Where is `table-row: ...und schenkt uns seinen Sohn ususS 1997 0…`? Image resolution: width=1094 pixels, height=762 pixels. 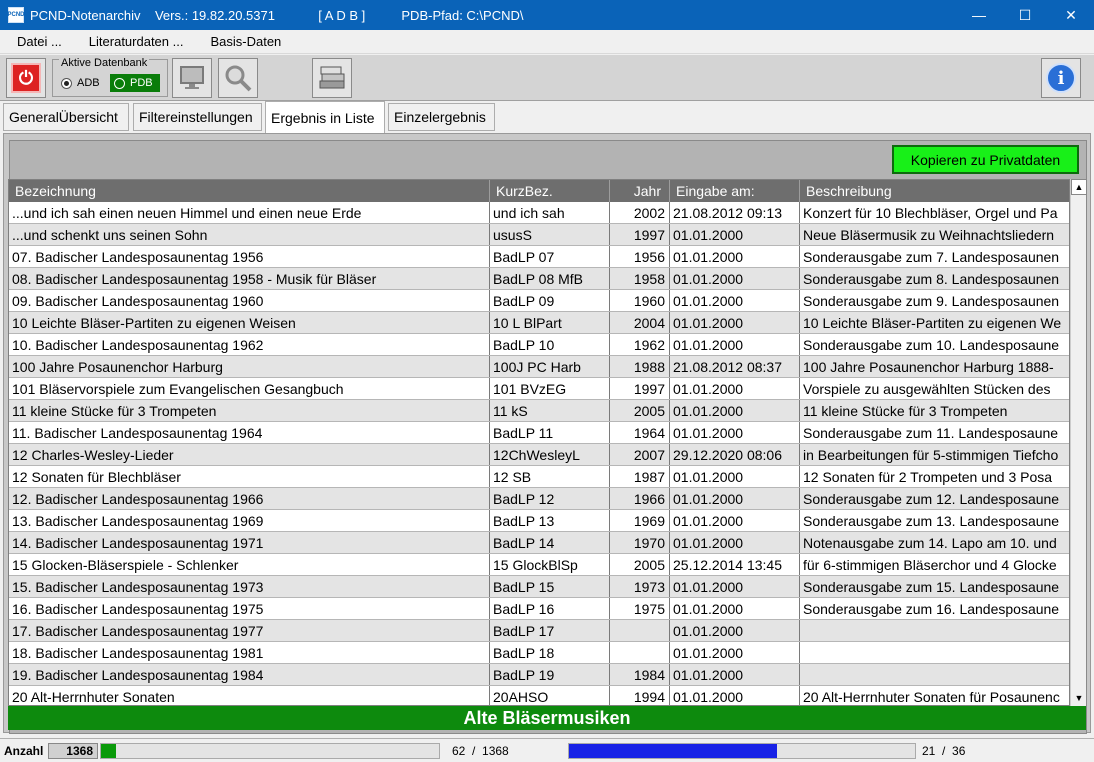
table-row: ...und schenkt uns seinen Sohn ususS 1997 0… is located at coordinates (539, 235).